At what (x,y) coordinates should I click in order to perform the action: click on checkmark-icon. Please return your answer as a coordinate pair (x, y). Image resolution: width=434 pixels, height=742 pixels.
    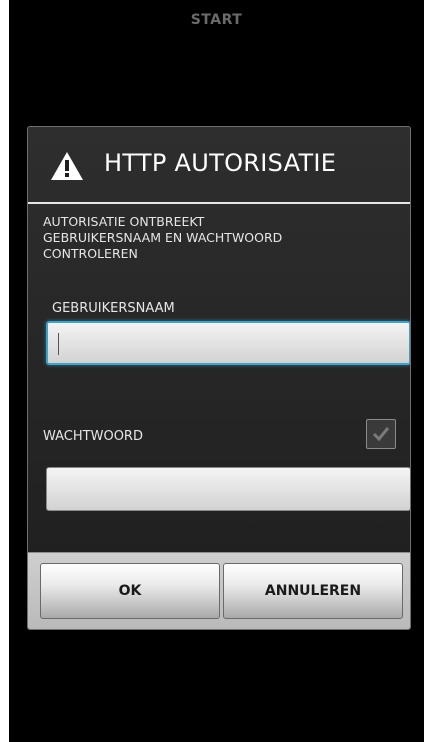
    Looking at the image, I should click on (381, 434).